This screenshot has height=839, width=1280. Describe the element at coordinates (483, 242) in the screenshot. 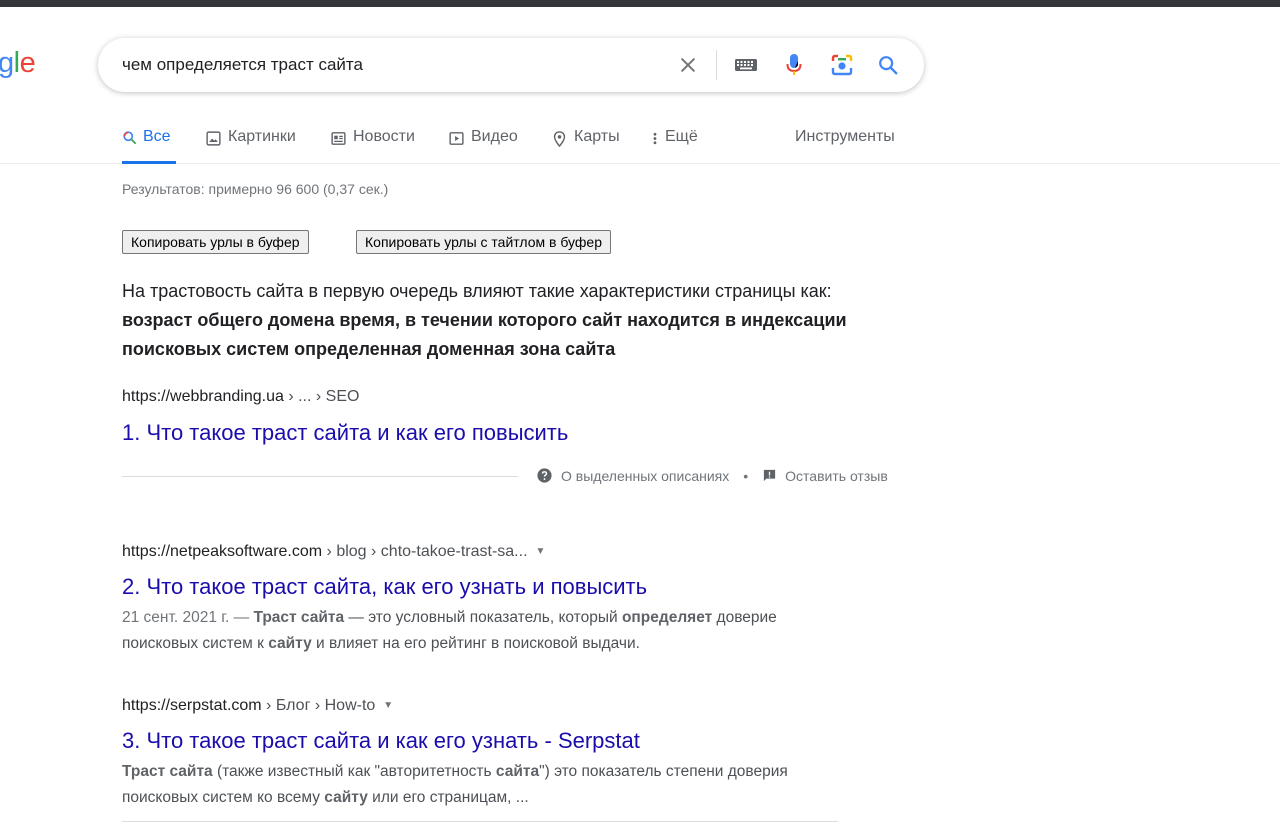

I see `copy-urls-titles-button: Копировать урлы с тайтлом в буфер` at that location.